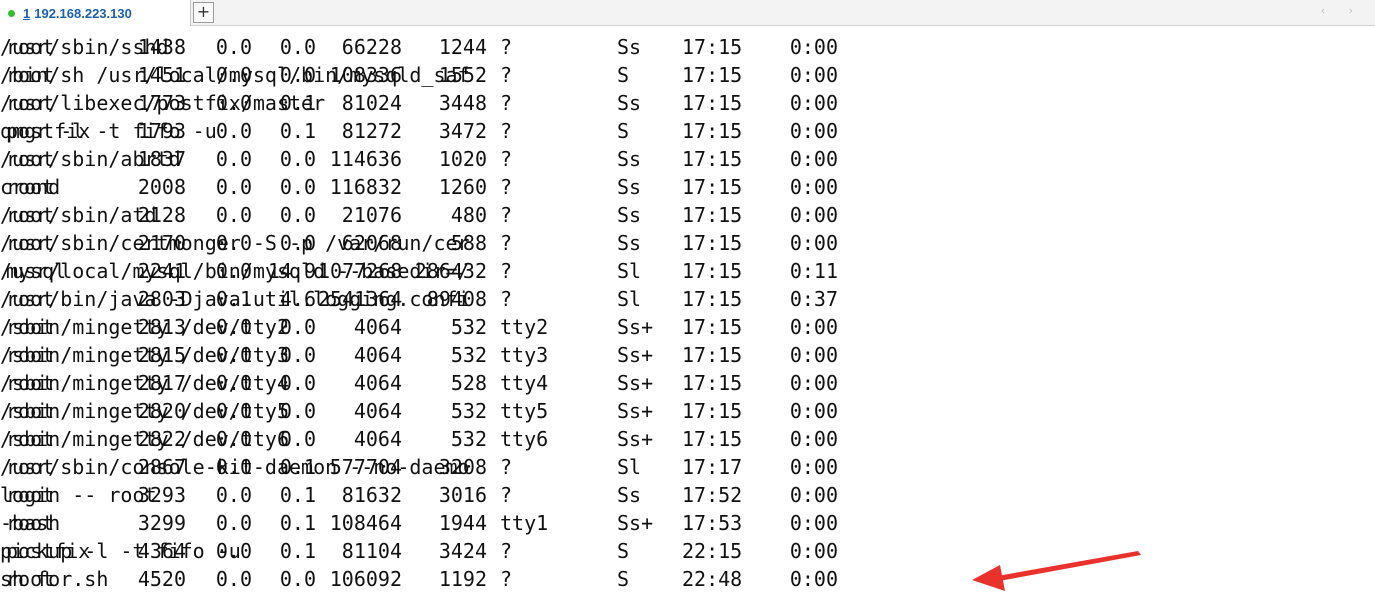 This screenshot has height=593, width=1375. Describe the element at coordinates (90, 159) in the screenshot. I see `process-command-cell: /usr/sbin/abrtd` at that location.